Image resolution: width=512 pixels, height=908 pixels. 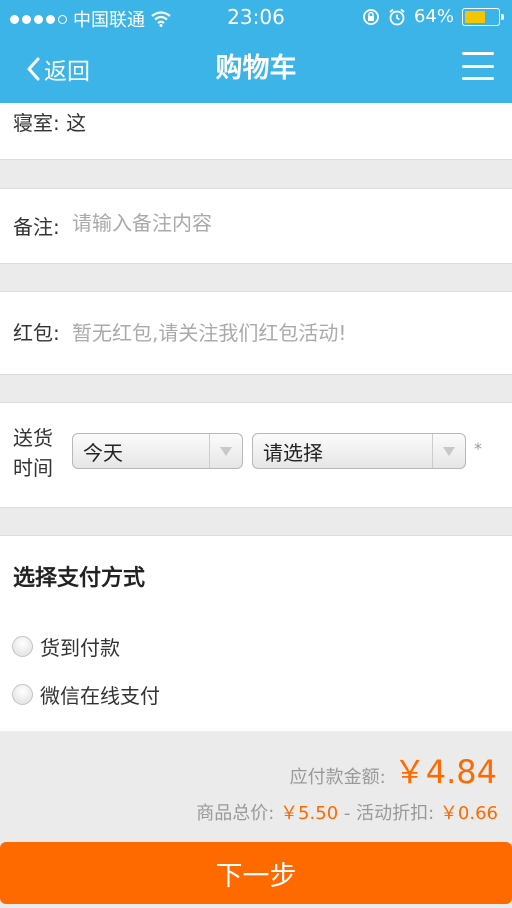 I want to click on delivery-label-line1: 送货, so click(x=33, y=438).